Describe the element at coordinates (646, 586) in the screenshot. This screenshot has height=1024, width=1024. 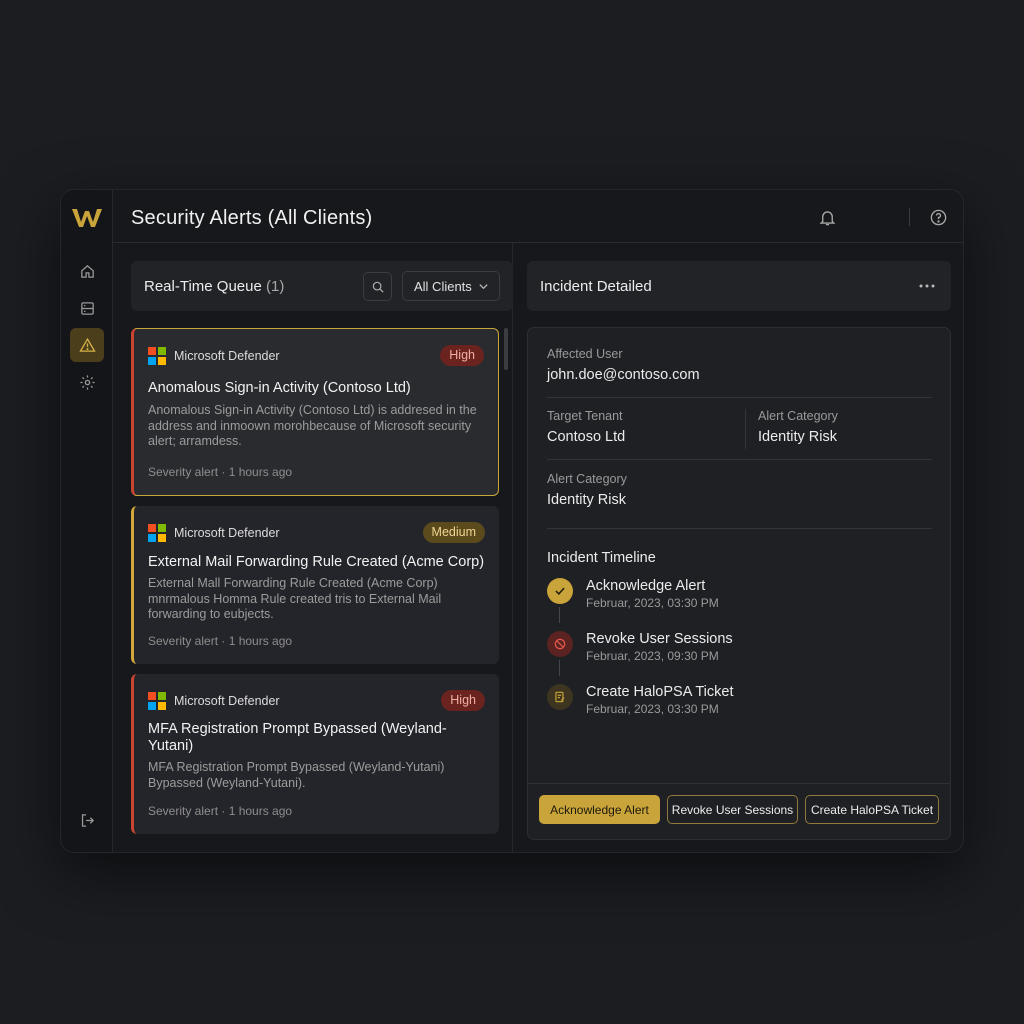
I see `timeline-step-title: Acknowledge Alert` at that location.